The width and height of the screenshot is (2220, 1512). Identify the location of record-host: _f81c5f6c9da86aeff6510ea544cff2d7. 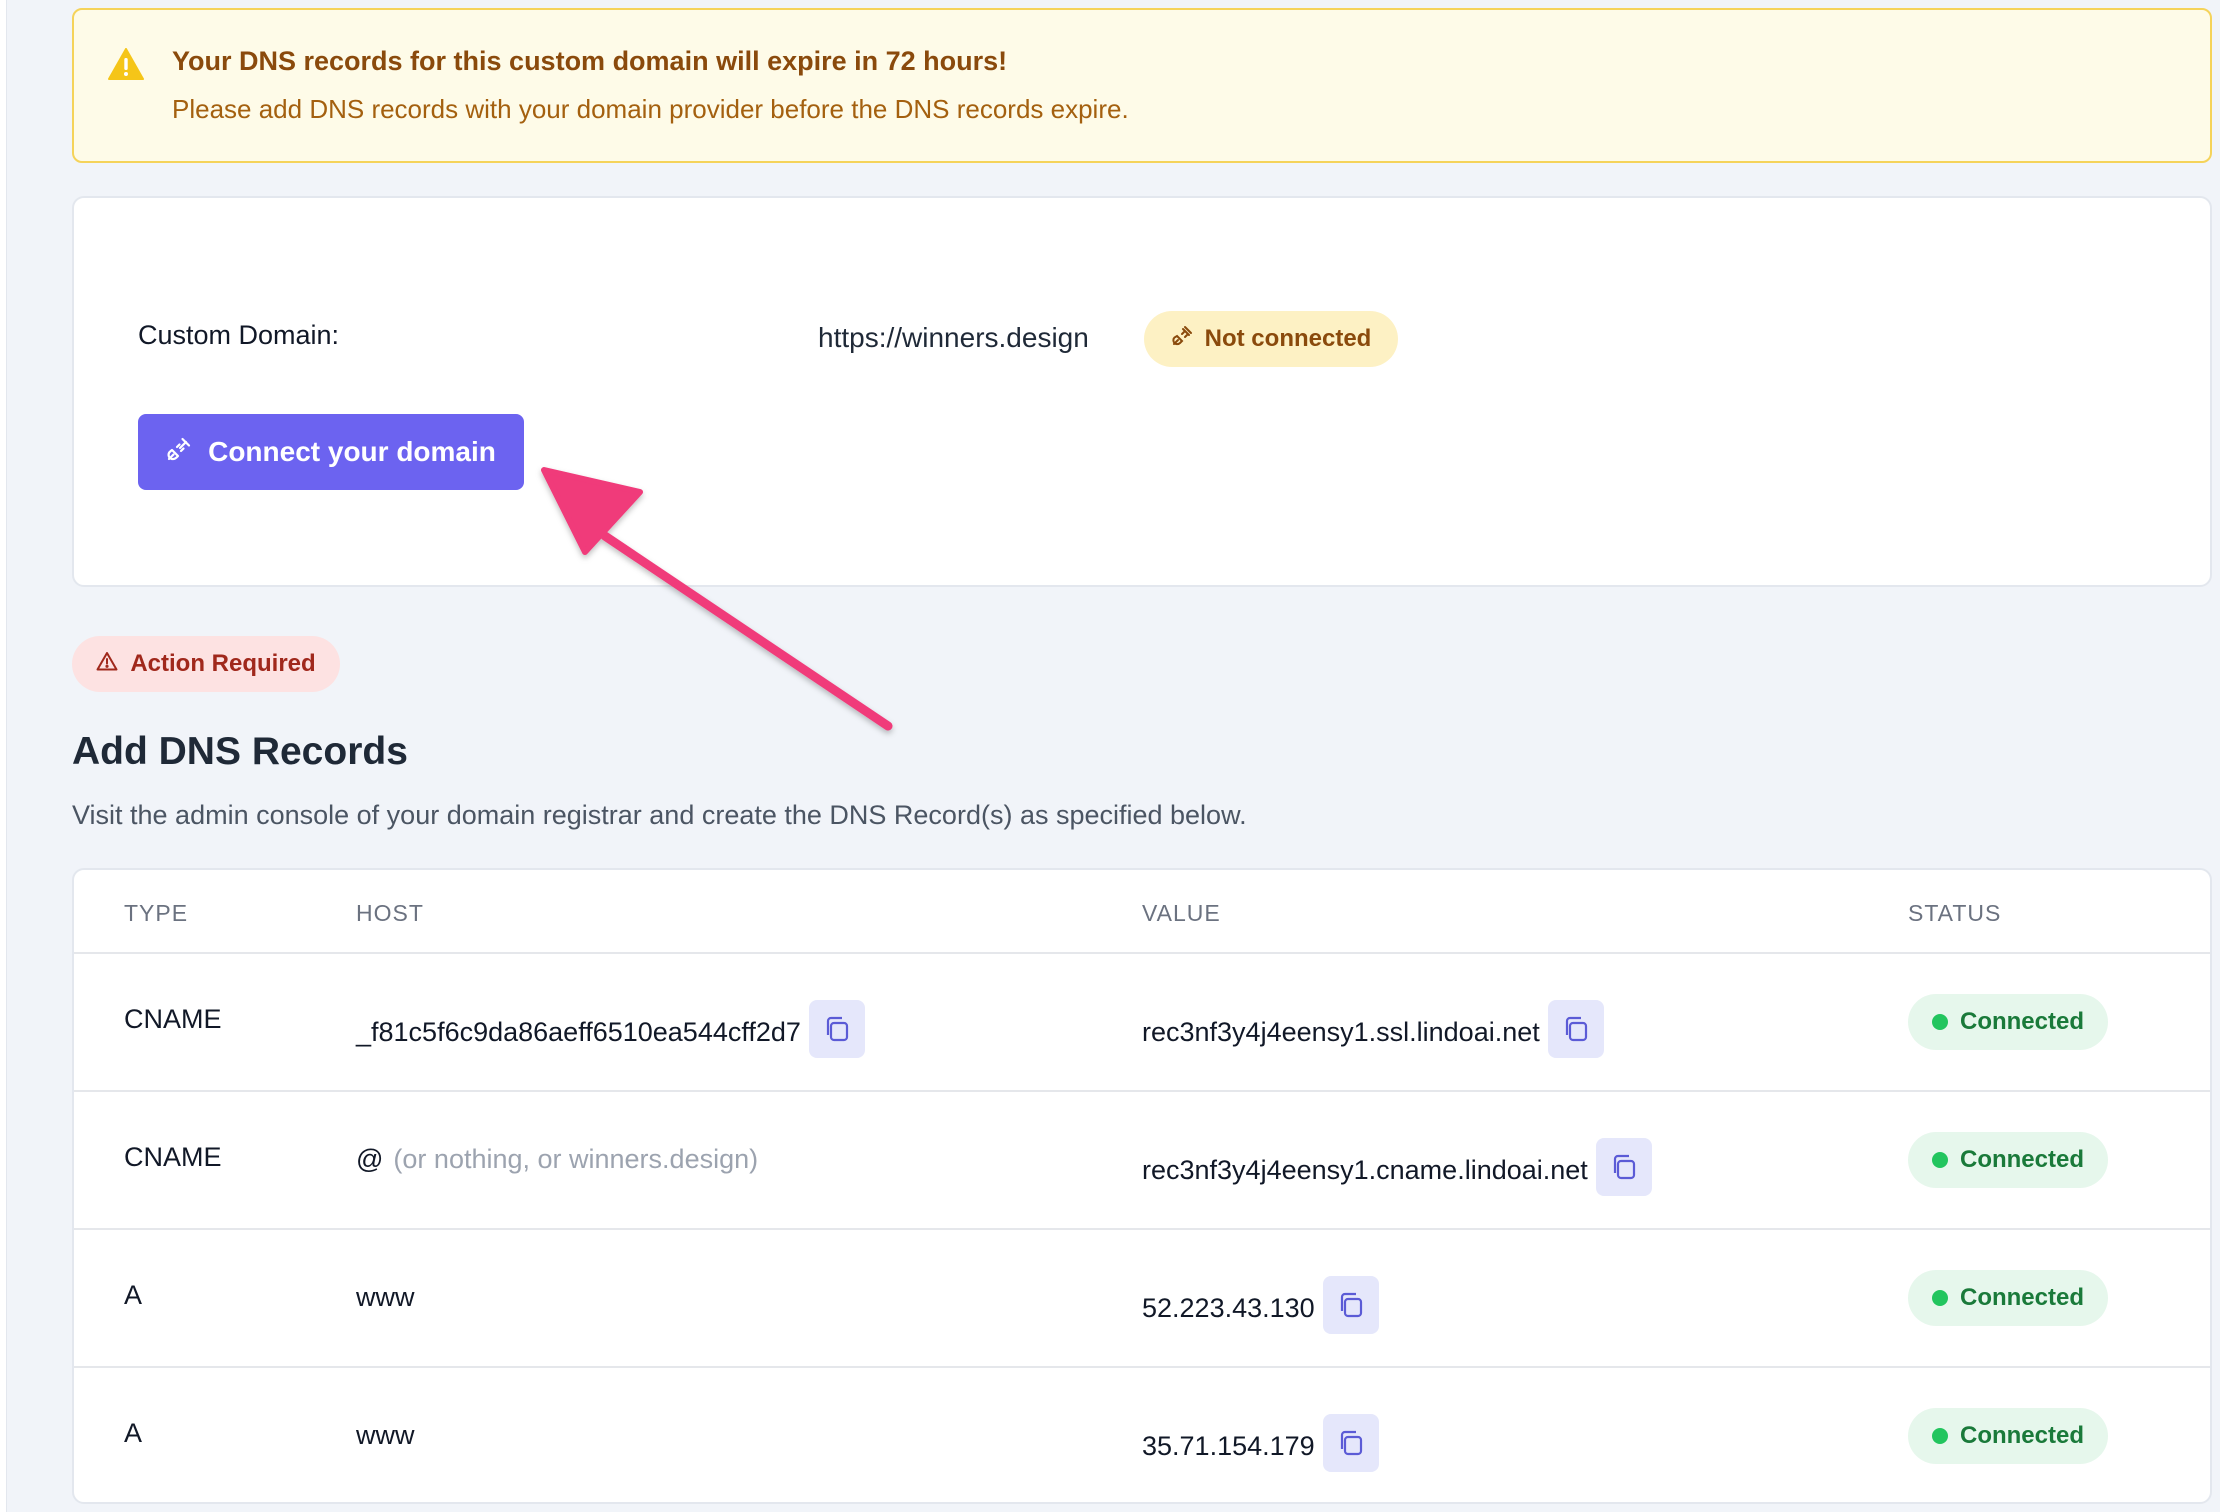
(610, 1029).